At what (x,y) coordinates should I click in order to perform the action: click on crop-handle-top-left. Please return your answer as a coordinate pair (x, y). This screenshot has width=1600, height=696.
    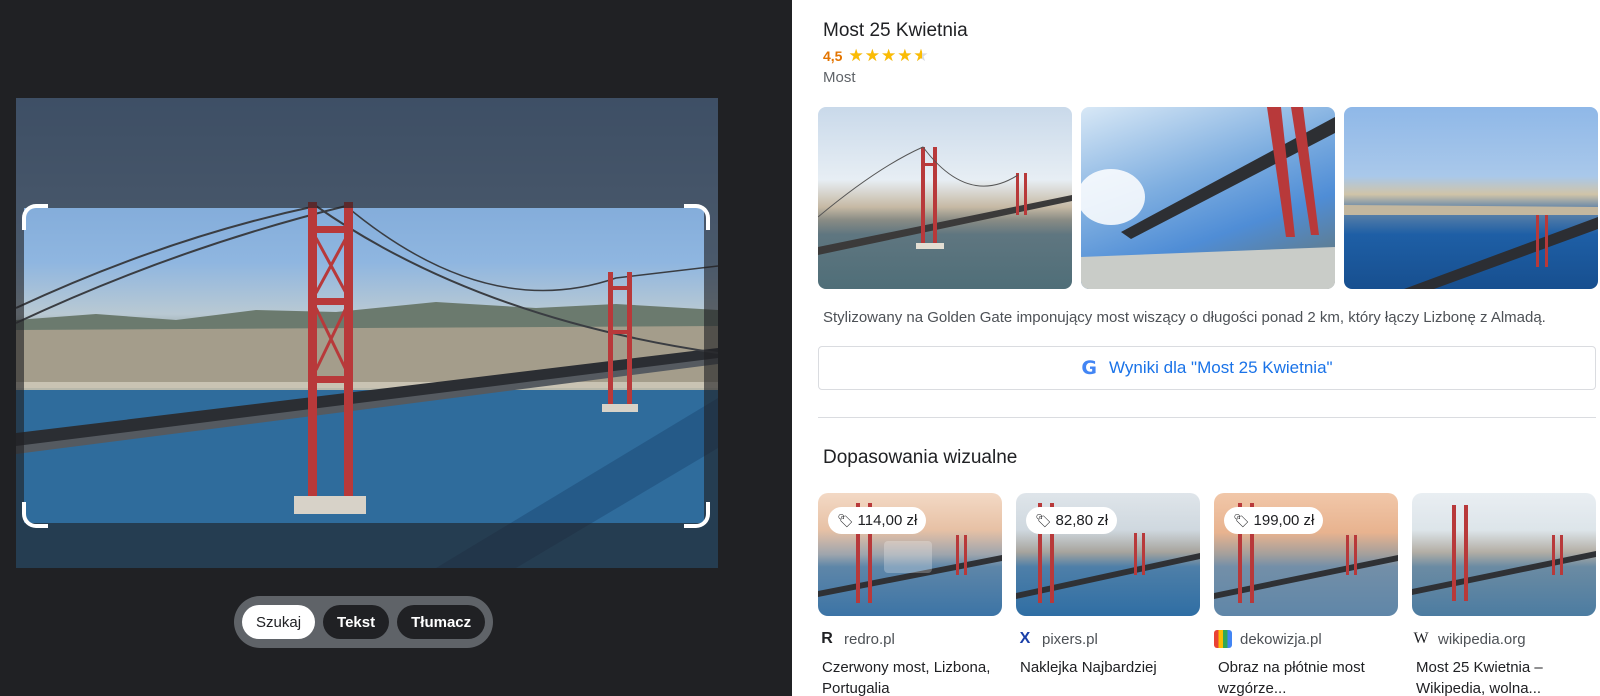
    Looking at the image, I should click on (35, 217).